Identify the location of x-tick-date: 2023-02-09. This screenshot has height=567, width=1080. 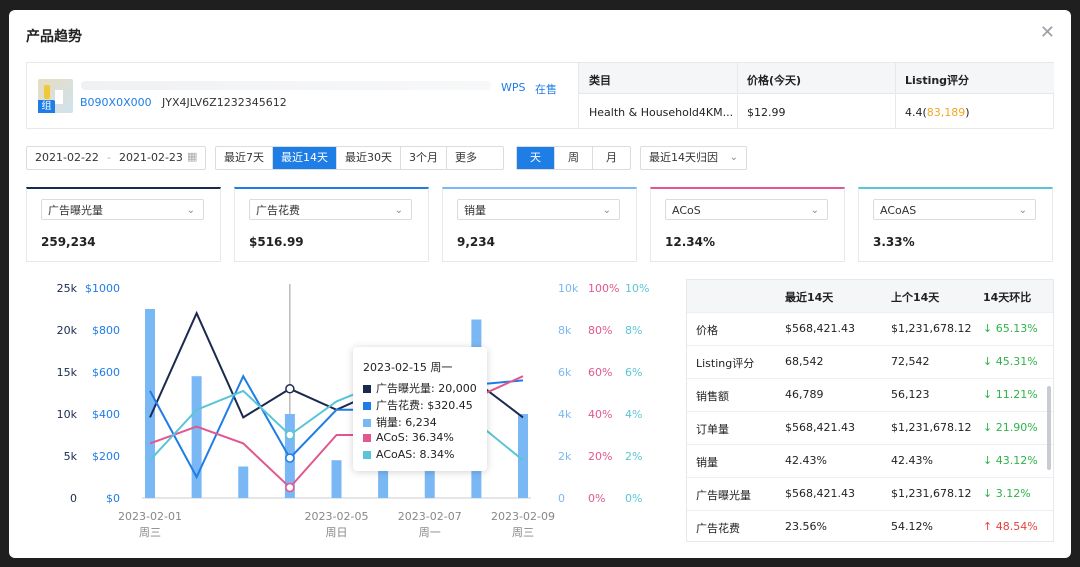
(523, 516).